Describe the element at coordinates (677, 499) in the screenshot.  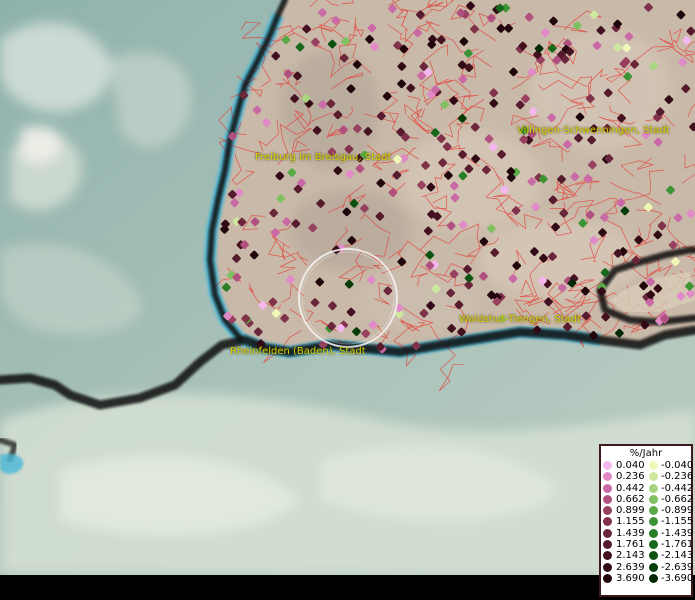
I see `legend-value-negative: -0.662` at that location.